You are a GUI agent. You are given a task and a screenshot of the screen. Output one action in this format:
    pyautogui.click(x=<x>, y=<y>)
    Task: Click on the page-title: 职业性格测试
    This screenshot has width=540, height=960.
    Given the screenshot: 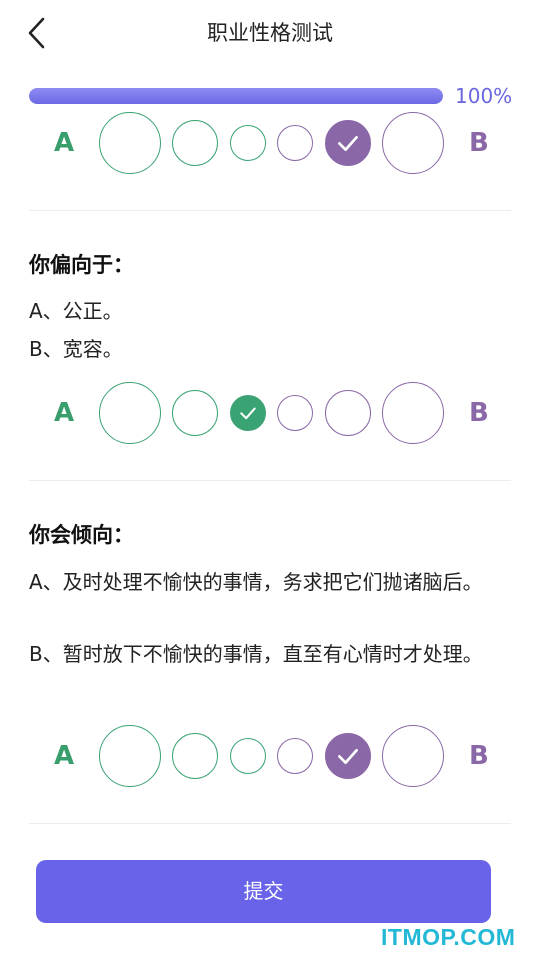 What is the action you would take?
    pyautogui.click(x=270, y=33)
    